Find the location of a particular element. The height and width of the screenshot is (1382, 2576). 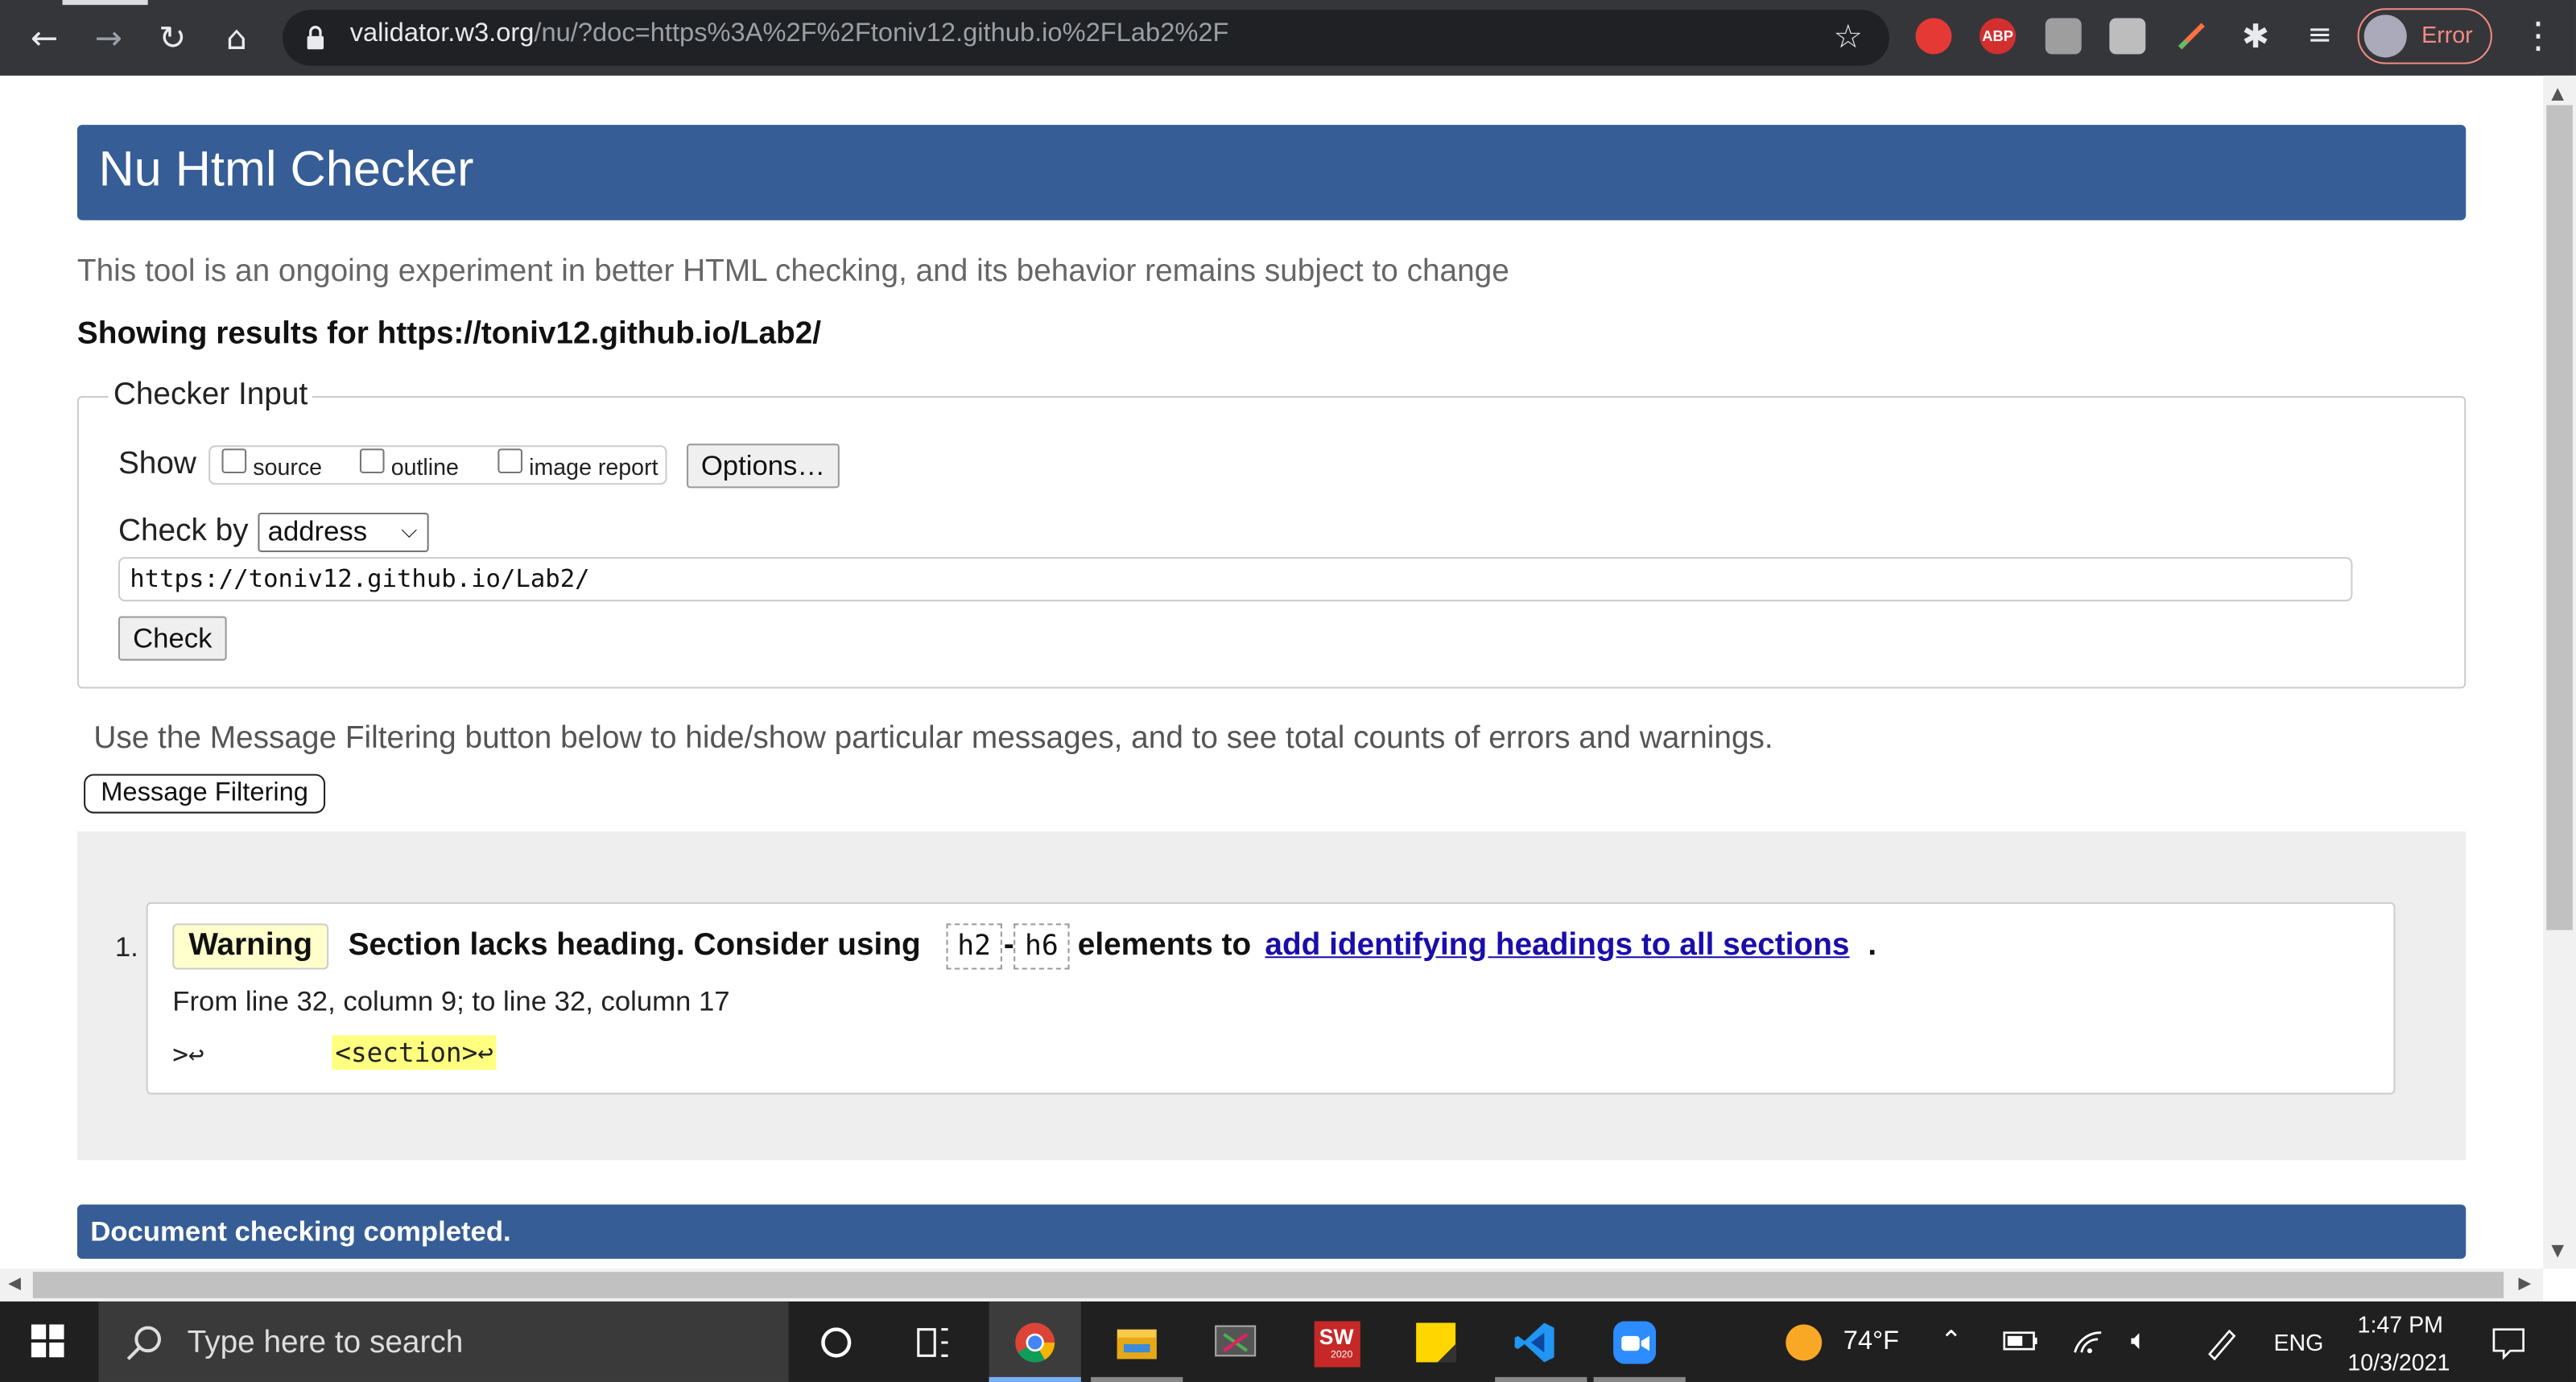

abp-icon: ABP is located at coordinates (1998, 37).